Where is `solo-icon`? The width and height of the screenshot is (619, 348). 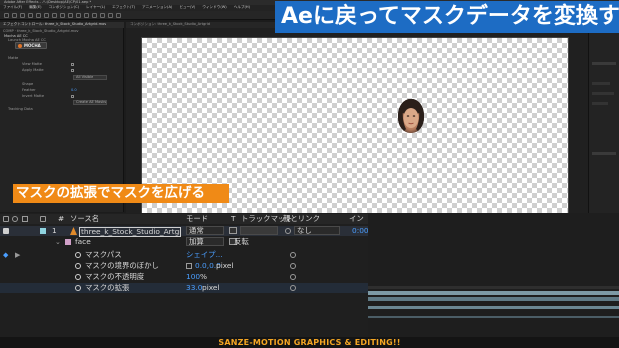
solo-icon is located at coordinates (15, 219).